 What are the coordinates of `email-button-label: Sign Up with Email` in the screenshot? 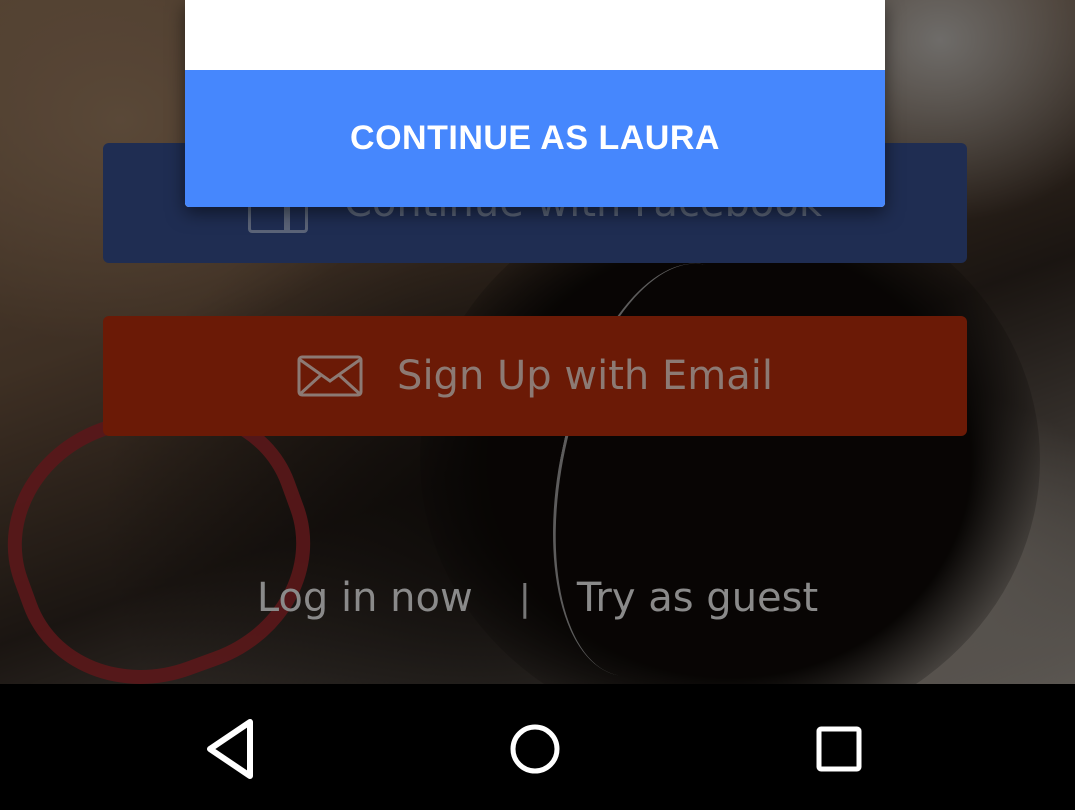 It's located at (585, 376).